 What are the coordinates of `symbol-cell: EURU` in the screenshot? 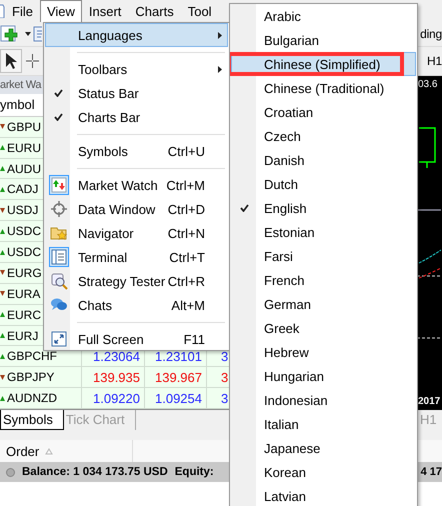 It's located at (24, 147).